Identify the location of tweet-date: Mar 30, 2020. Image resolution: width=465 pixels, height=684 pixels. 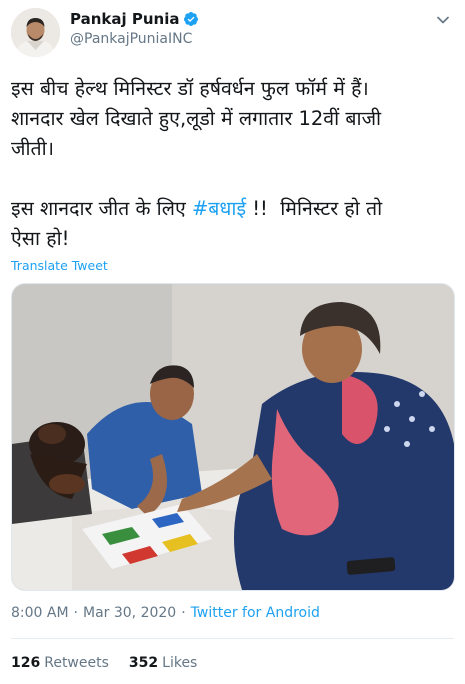
(129, 613).